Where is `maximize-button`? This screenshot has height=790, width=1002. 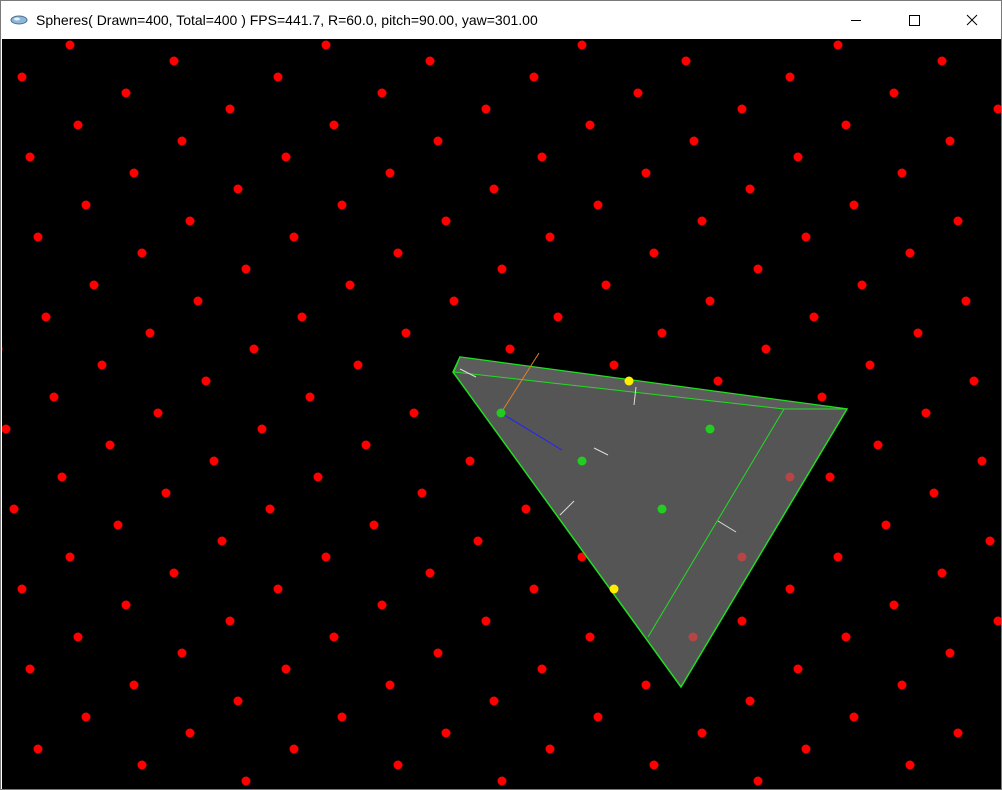 maximize-button is located at coordinates (914, 20).